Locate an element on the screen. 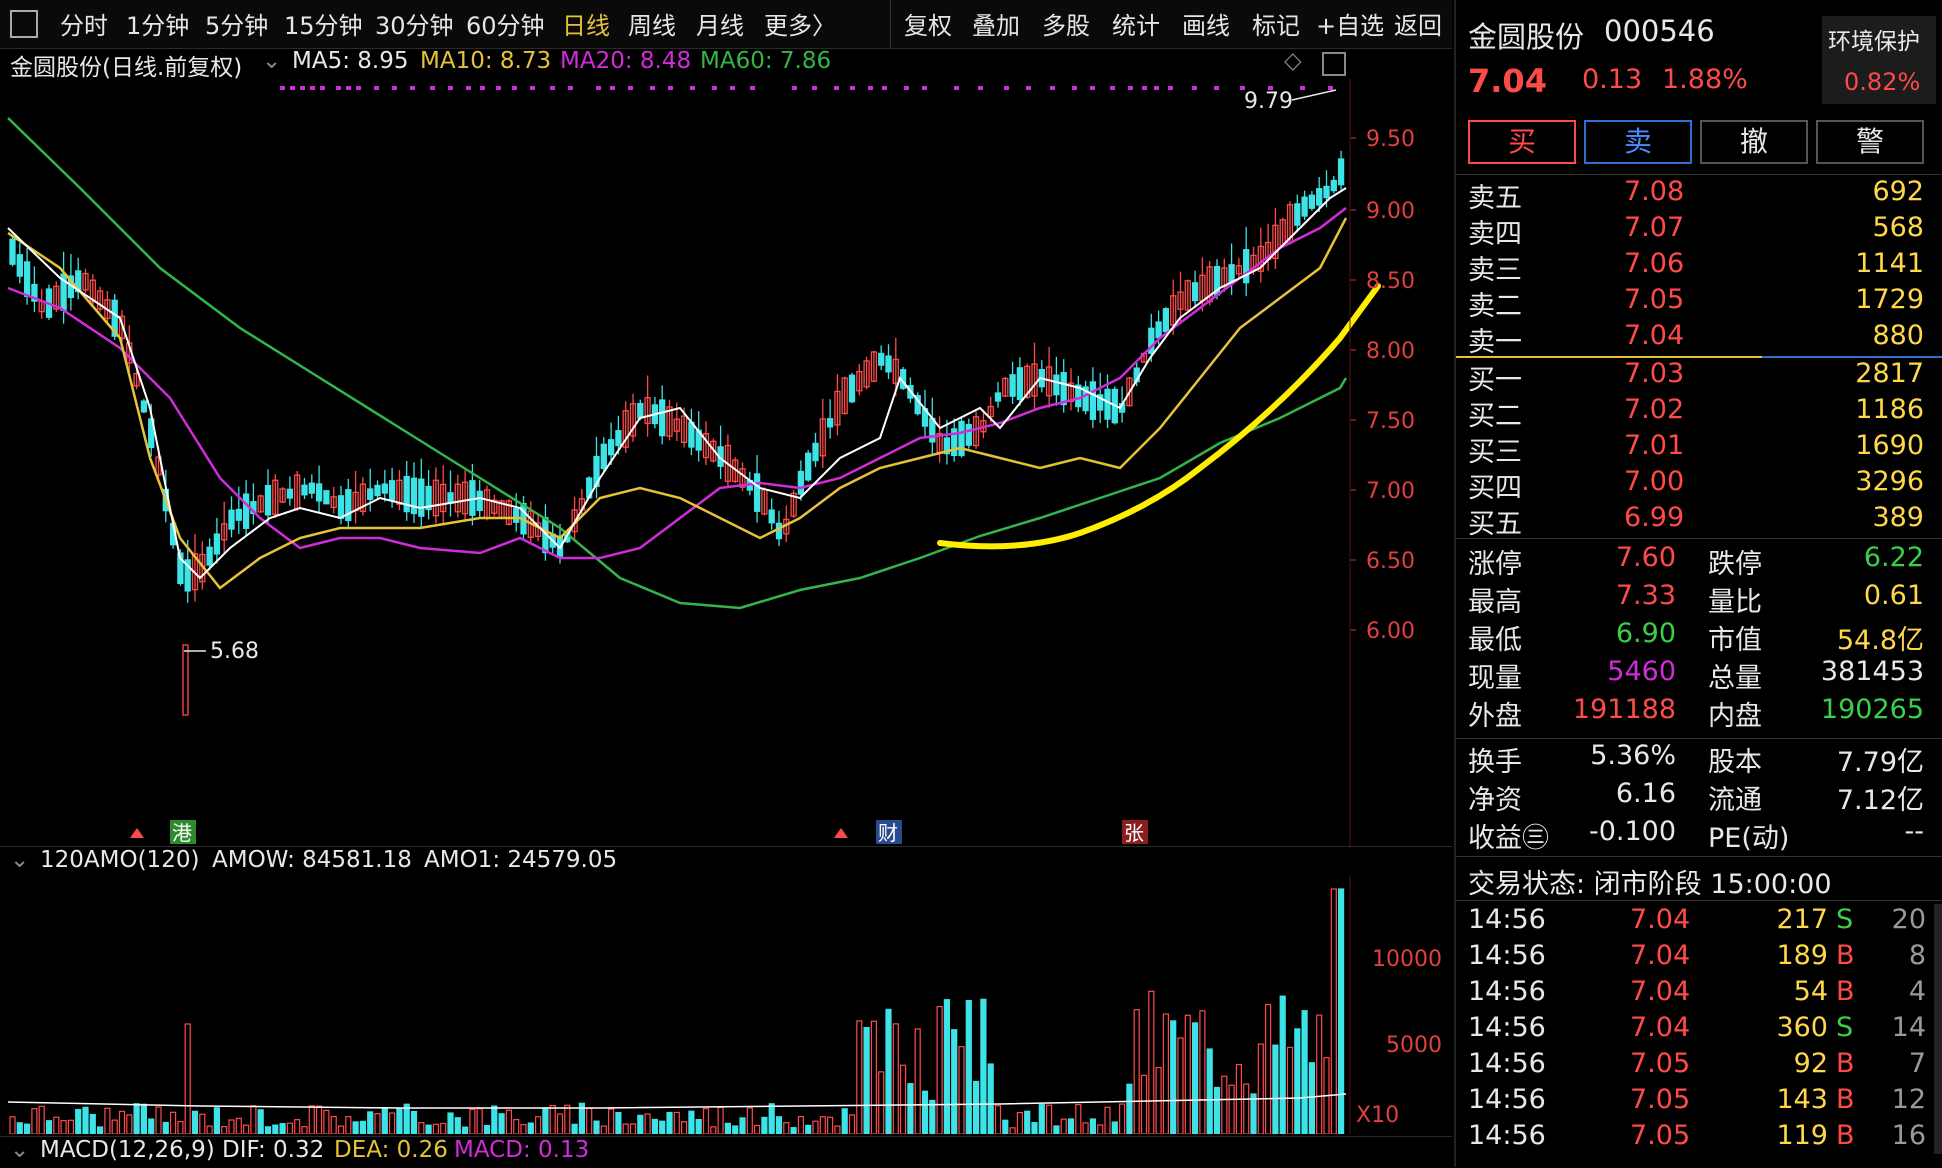 The height and width of the screenshot is (1168, 1942). period-tab-more: 更多〉 is located at coordinates (800, 23).